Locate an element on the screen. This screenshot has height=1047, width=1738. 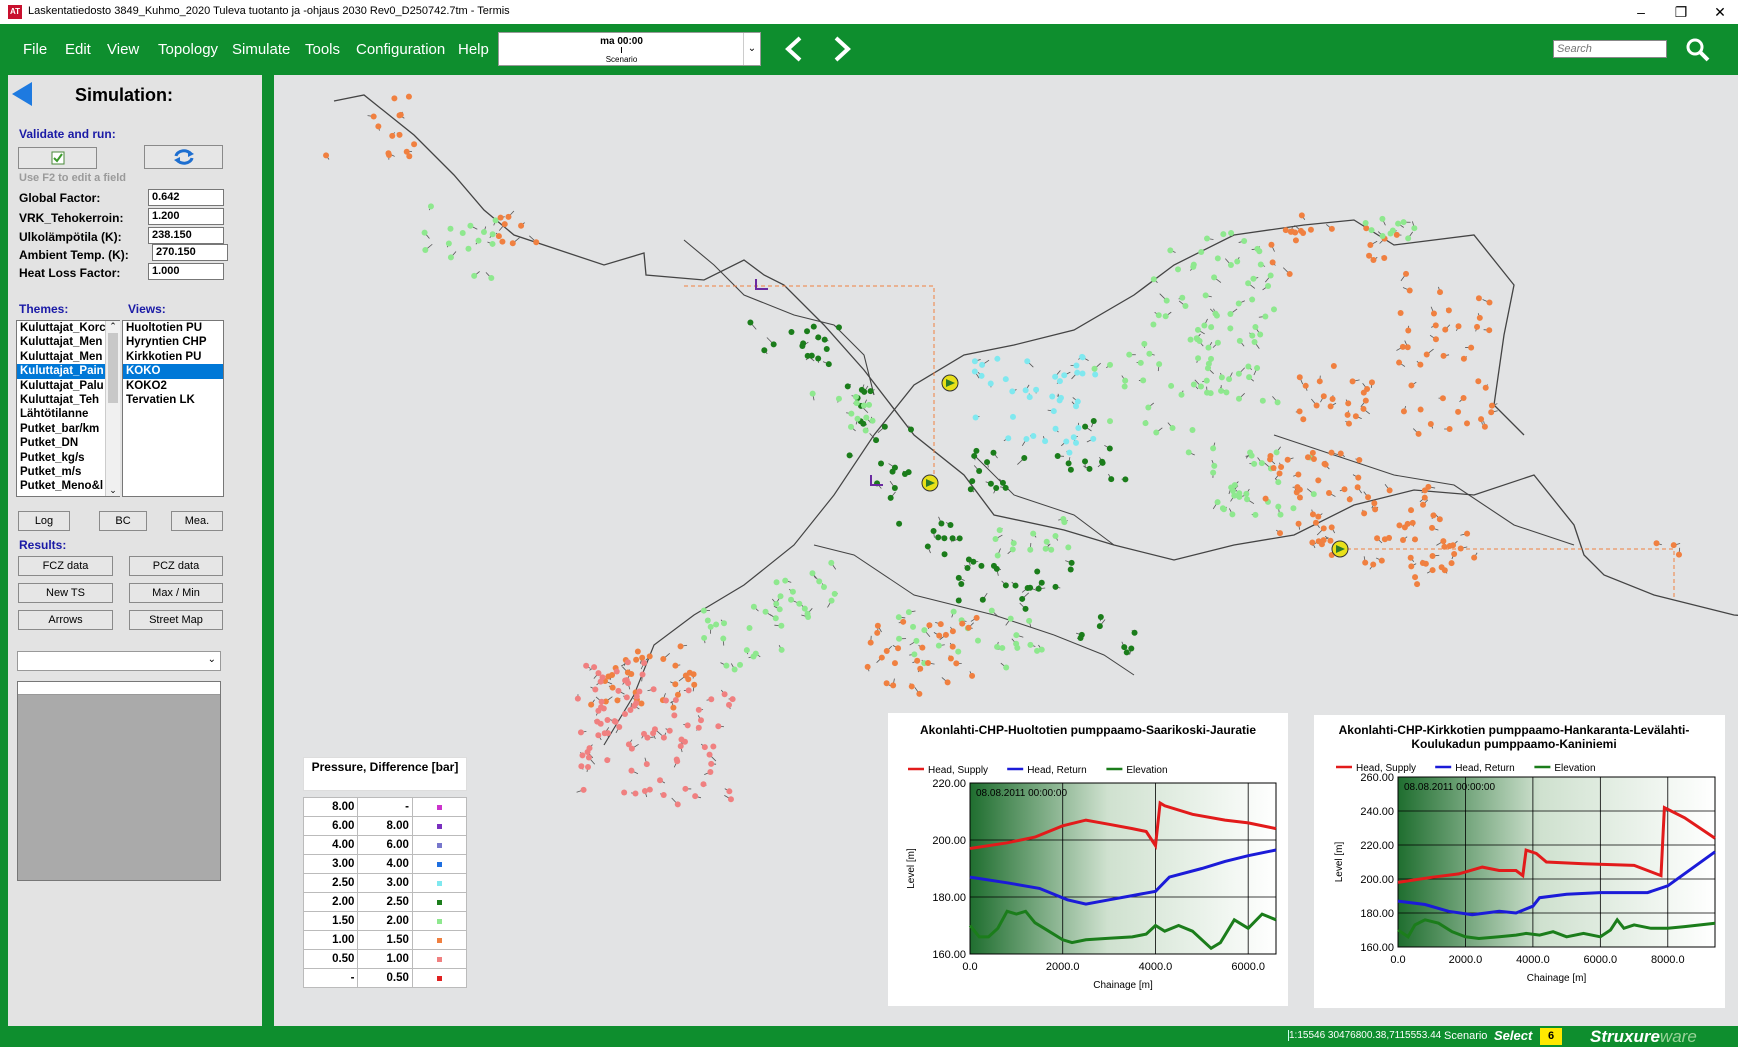
menu-edit: Edit is located at coordinates (78, 49).